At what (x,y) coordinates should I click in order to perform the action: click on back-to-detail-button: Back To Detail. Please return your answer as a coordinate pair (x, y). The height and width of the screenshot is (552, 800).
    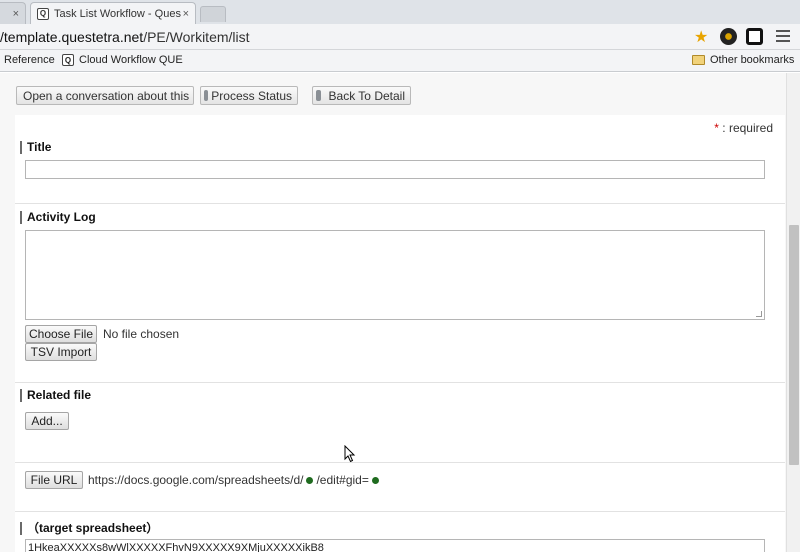
    Looking at the image, I should click on (361, 95).